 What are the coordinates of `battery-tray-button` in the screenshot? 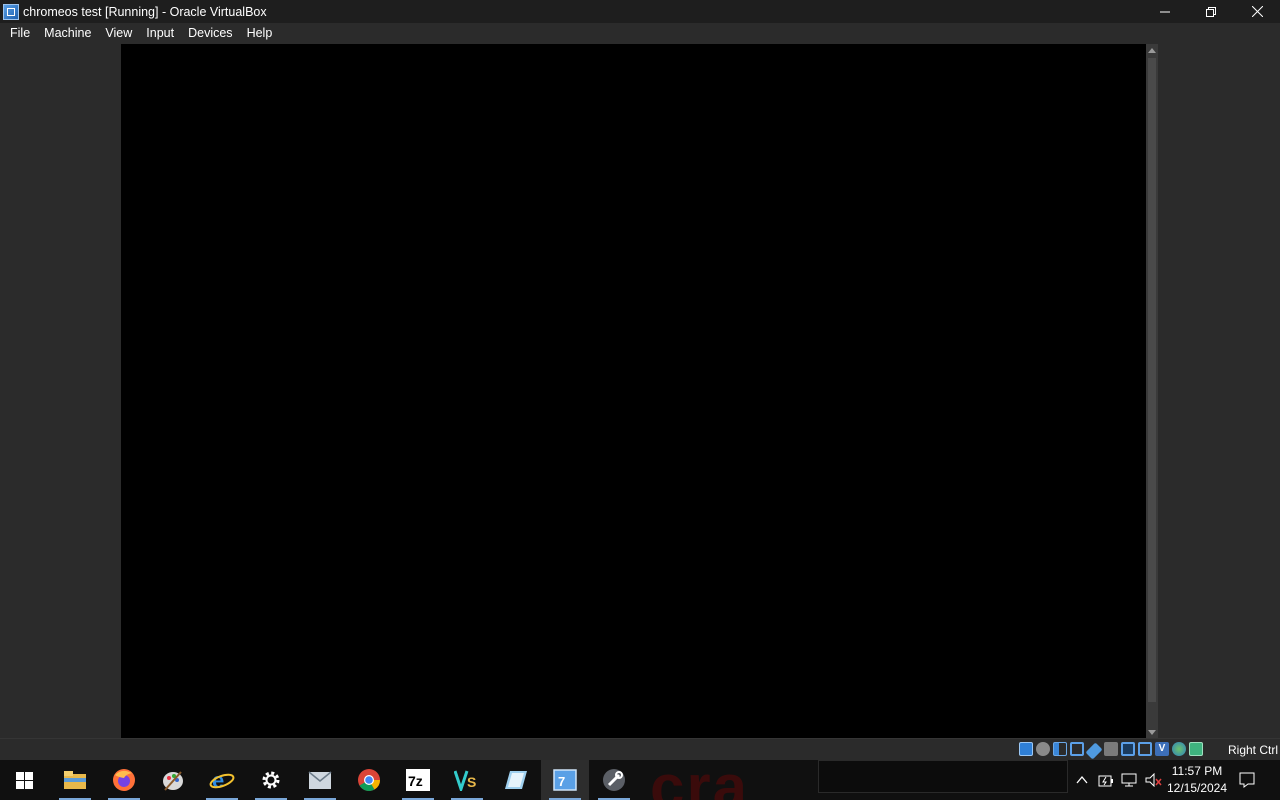 It's located at (1106, 780).